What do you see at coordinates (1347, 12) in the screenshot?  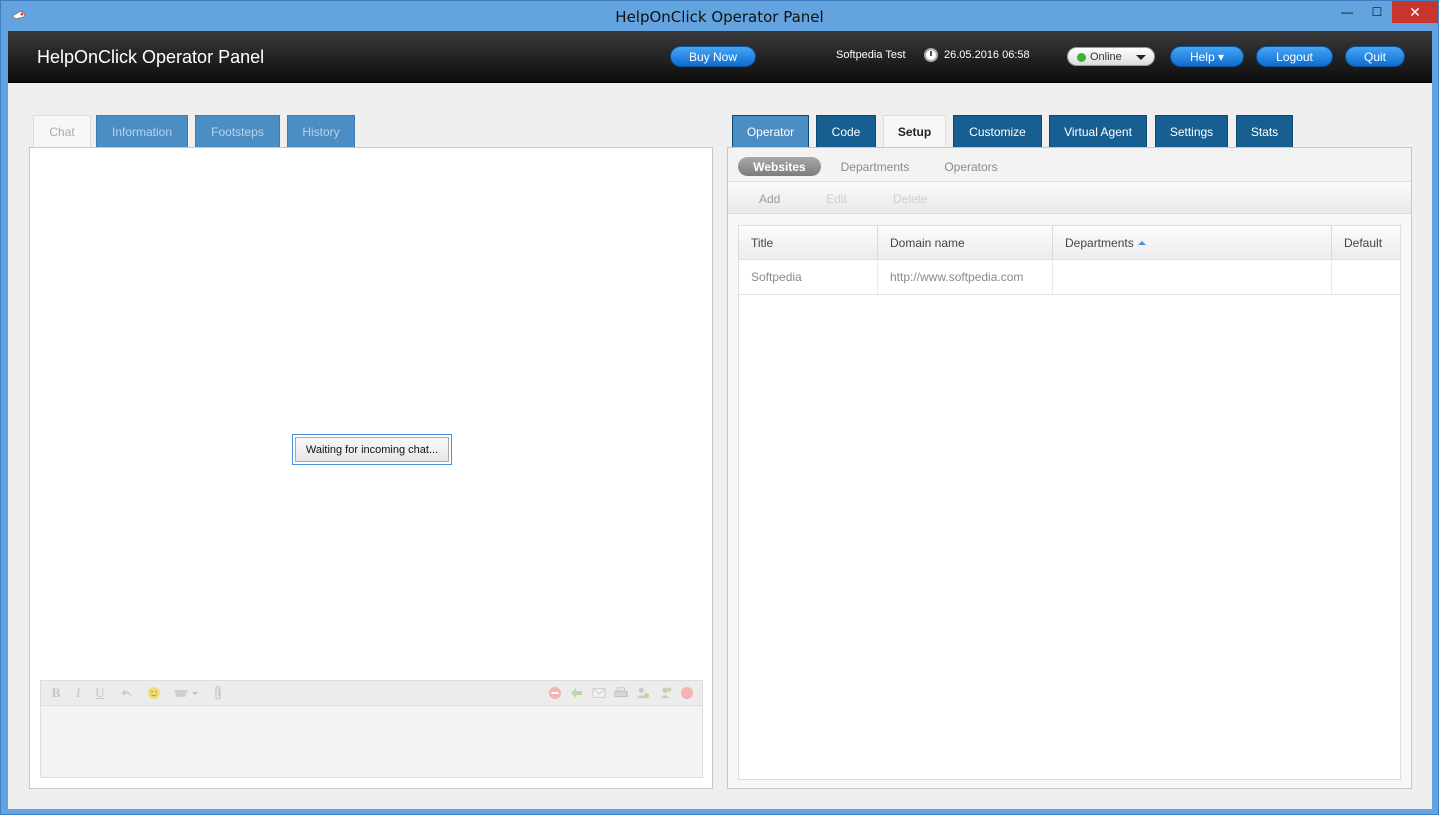 I see `minimize-button: —` at bounding box center [1347, 12].